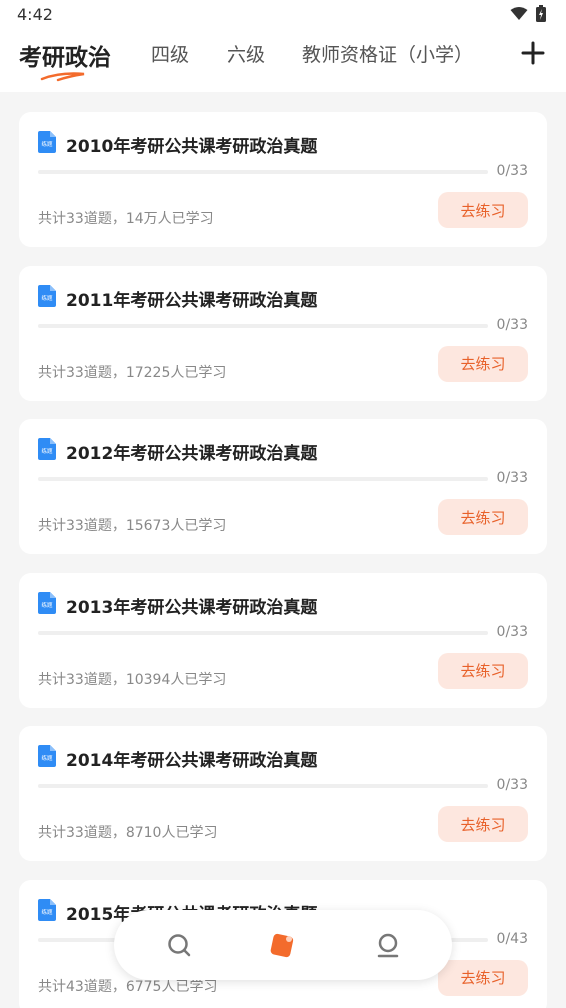  What do you see at coordinates (388, 945) in the screenshot?
I see `profile-icon` at bounding box center [388, 945].